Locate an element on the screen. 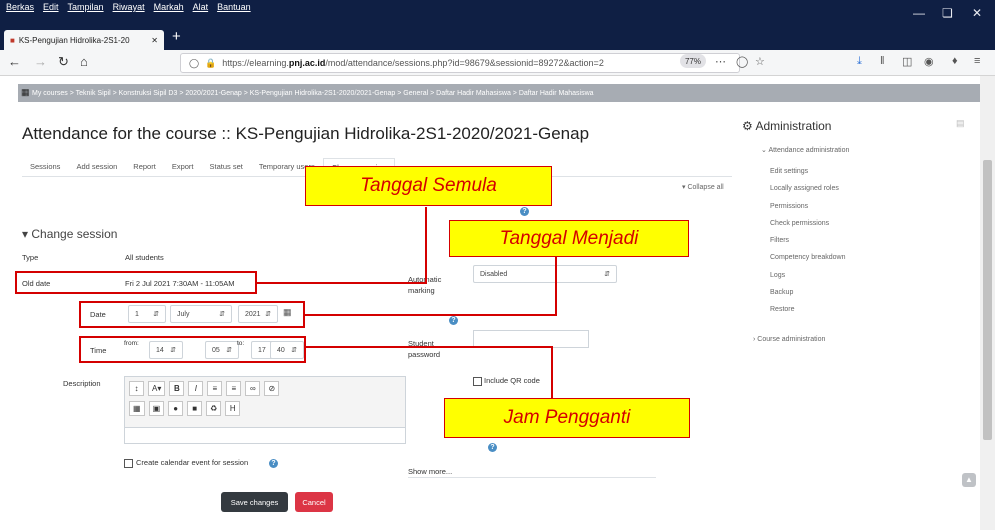  back-icon: ← is located at coordinates (14, 61).